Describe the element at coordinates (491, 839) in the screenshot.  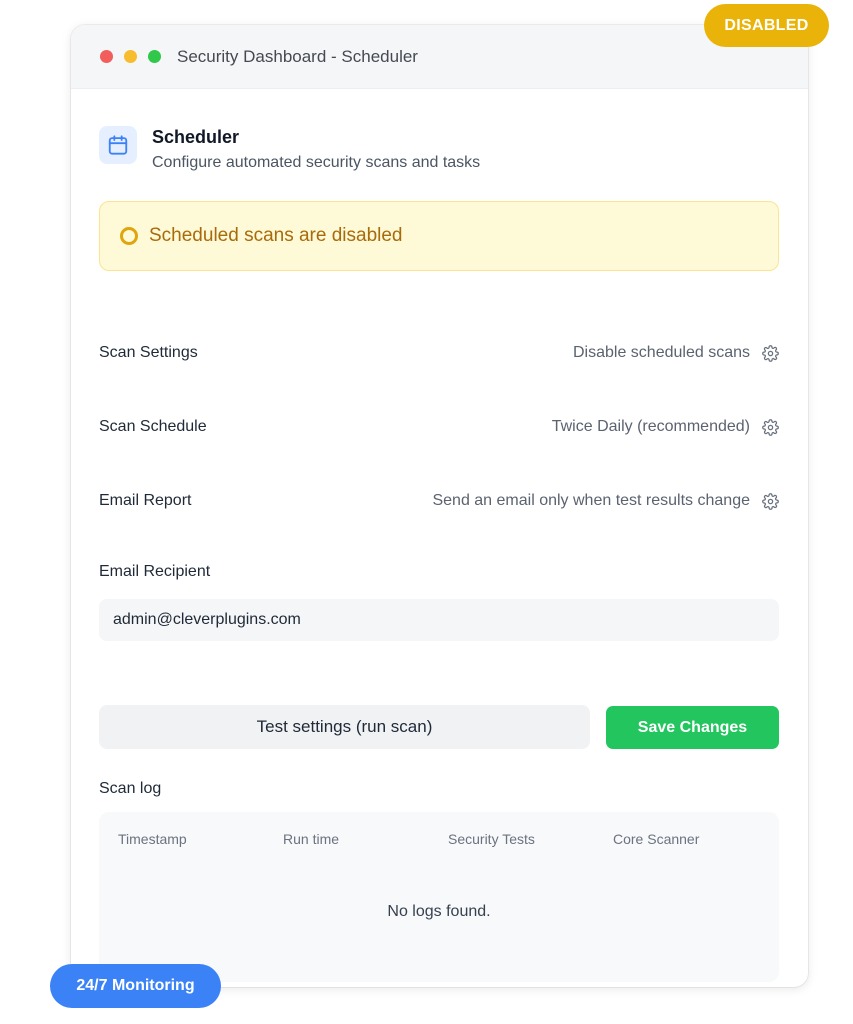
I see `column-header: Security Tests` at that location.